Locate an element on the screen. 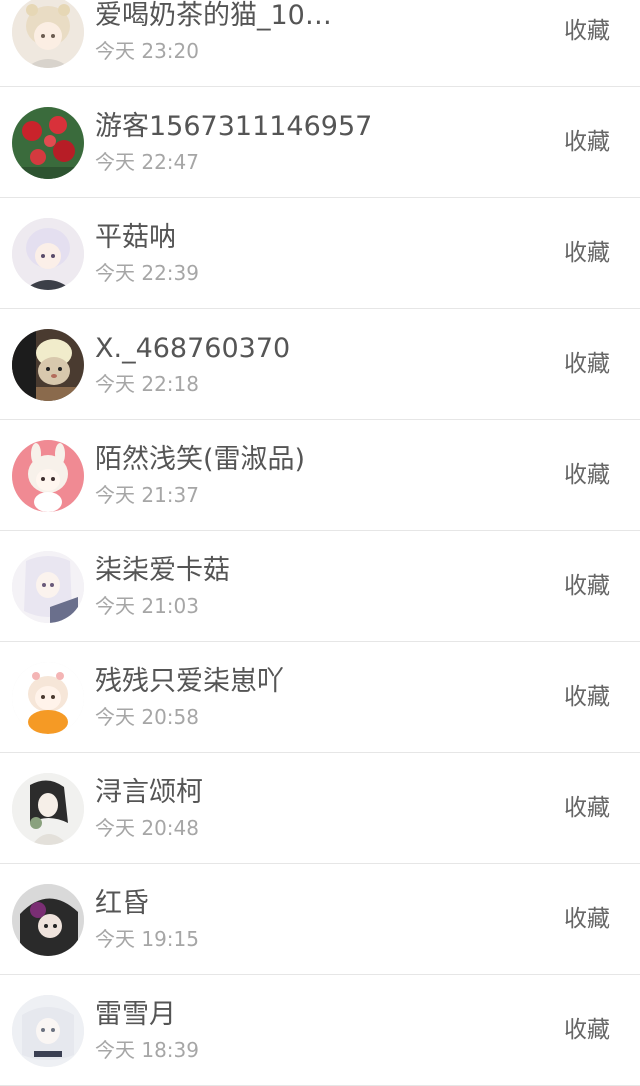  user-name: 残残只爱柒崽吖 is located at coordinates (189, 681).